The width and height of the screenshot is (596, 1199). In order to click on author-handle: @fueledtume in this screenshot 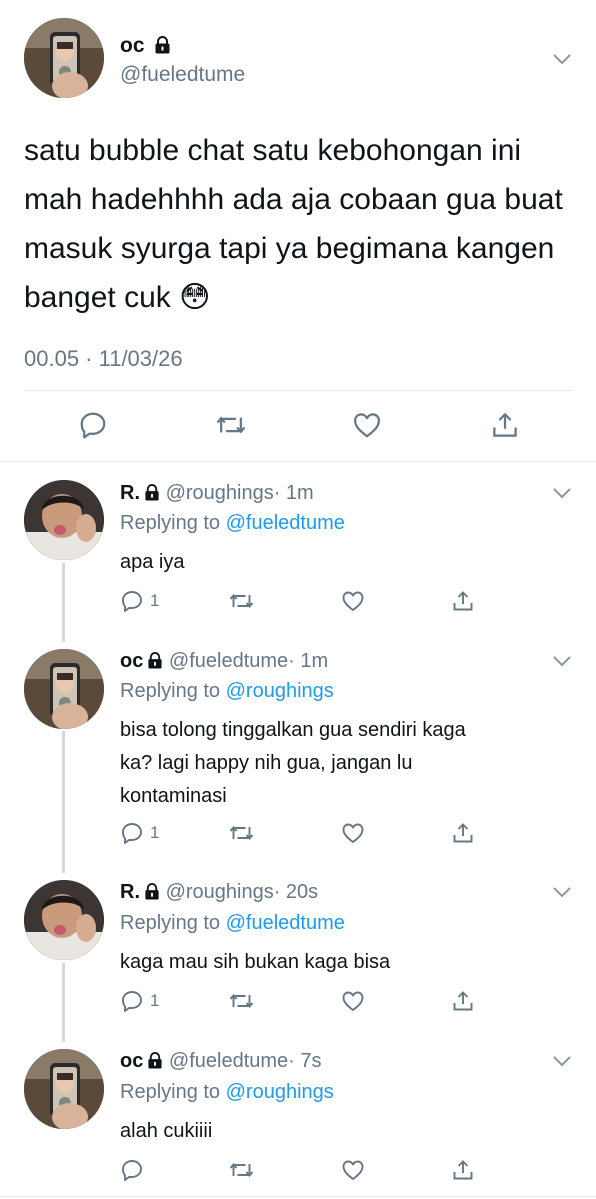, I will do `click(182, 75)`.